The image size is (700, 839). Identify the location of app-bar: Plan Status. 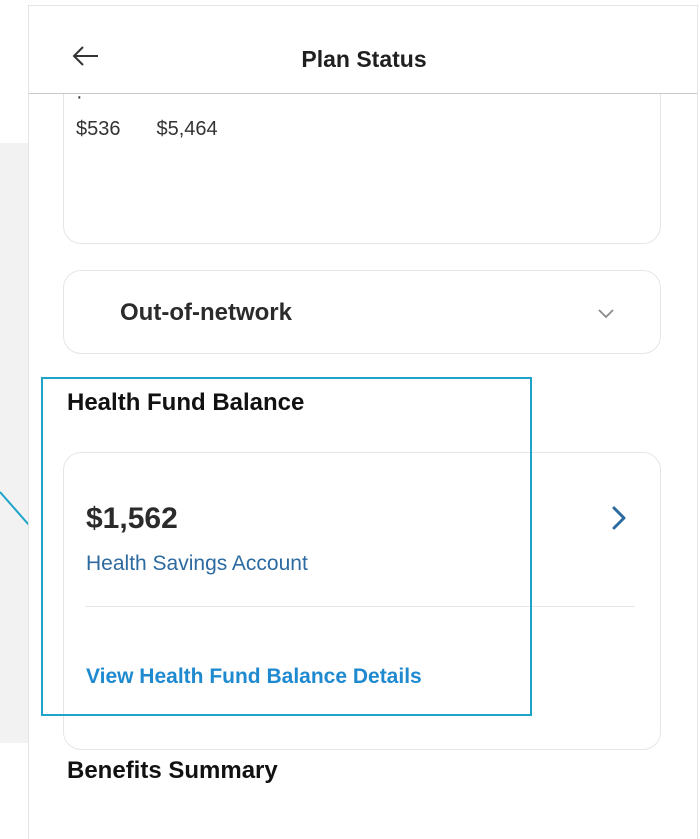
(363, 50).